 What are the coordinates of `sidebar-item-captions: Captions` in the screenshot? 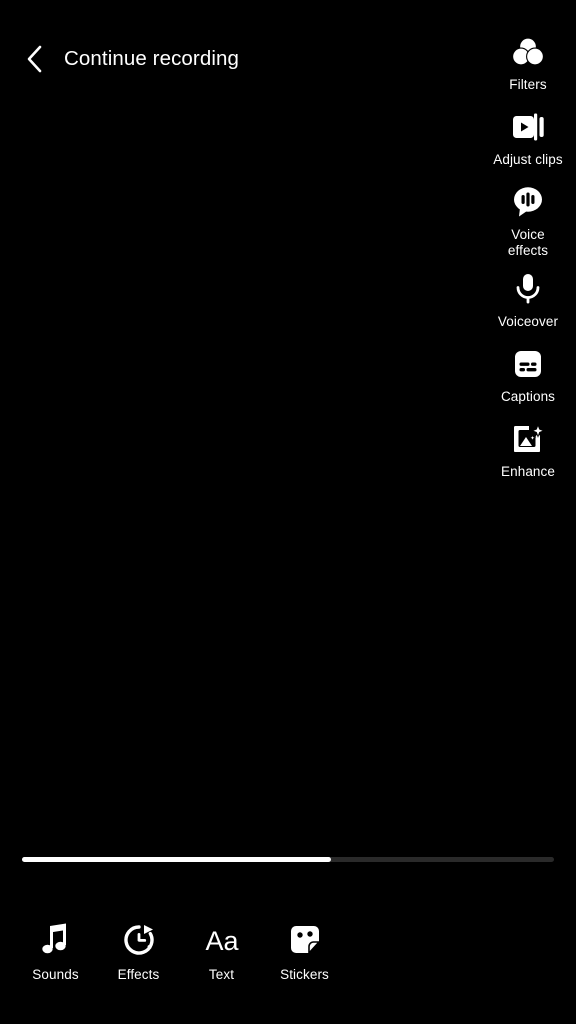 It's located at (528, 374).